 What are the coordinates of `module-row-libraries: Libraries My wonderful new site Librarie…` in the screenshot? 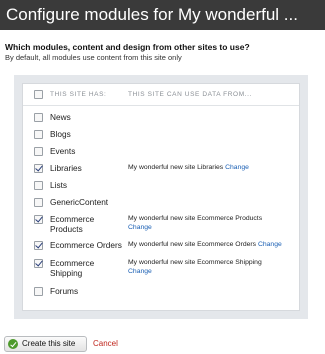 It's located at (161, 170).